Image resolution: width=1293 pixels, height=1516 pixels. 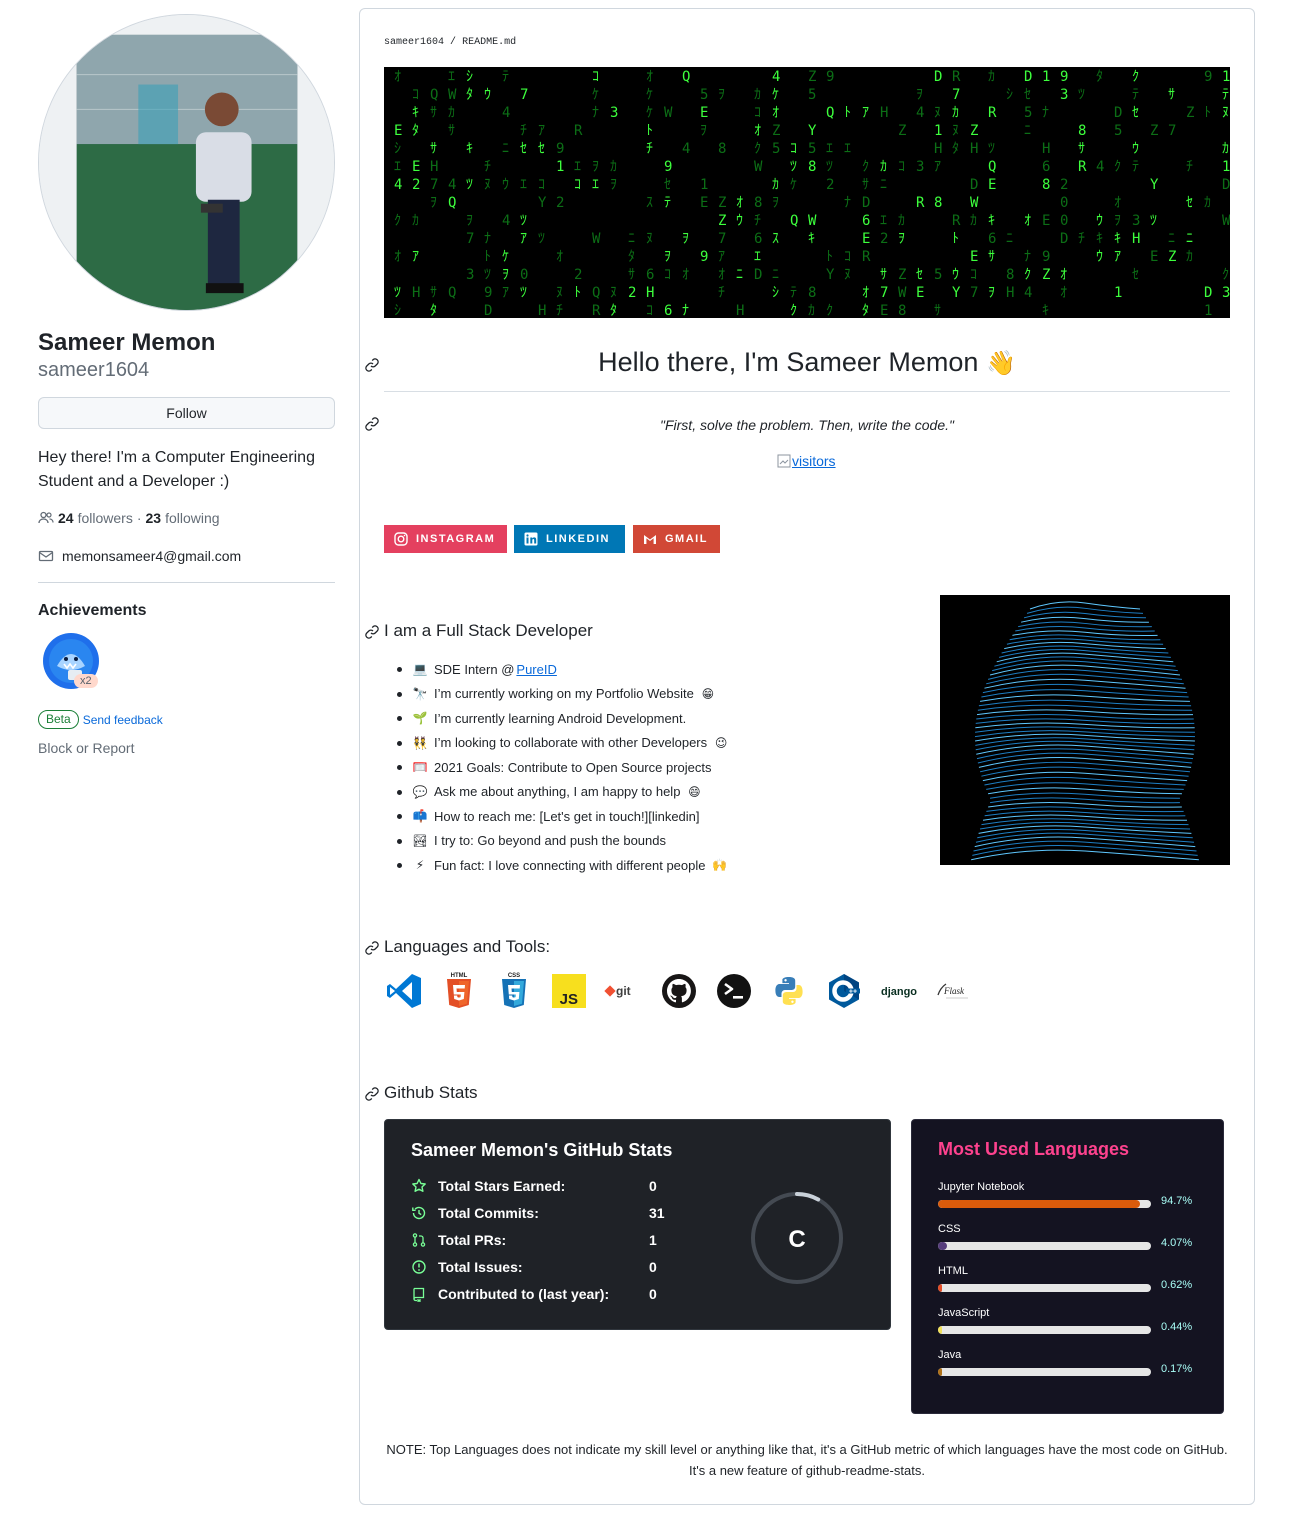 I want to click on flask-icon: Flask, so click(x=954, y=991).